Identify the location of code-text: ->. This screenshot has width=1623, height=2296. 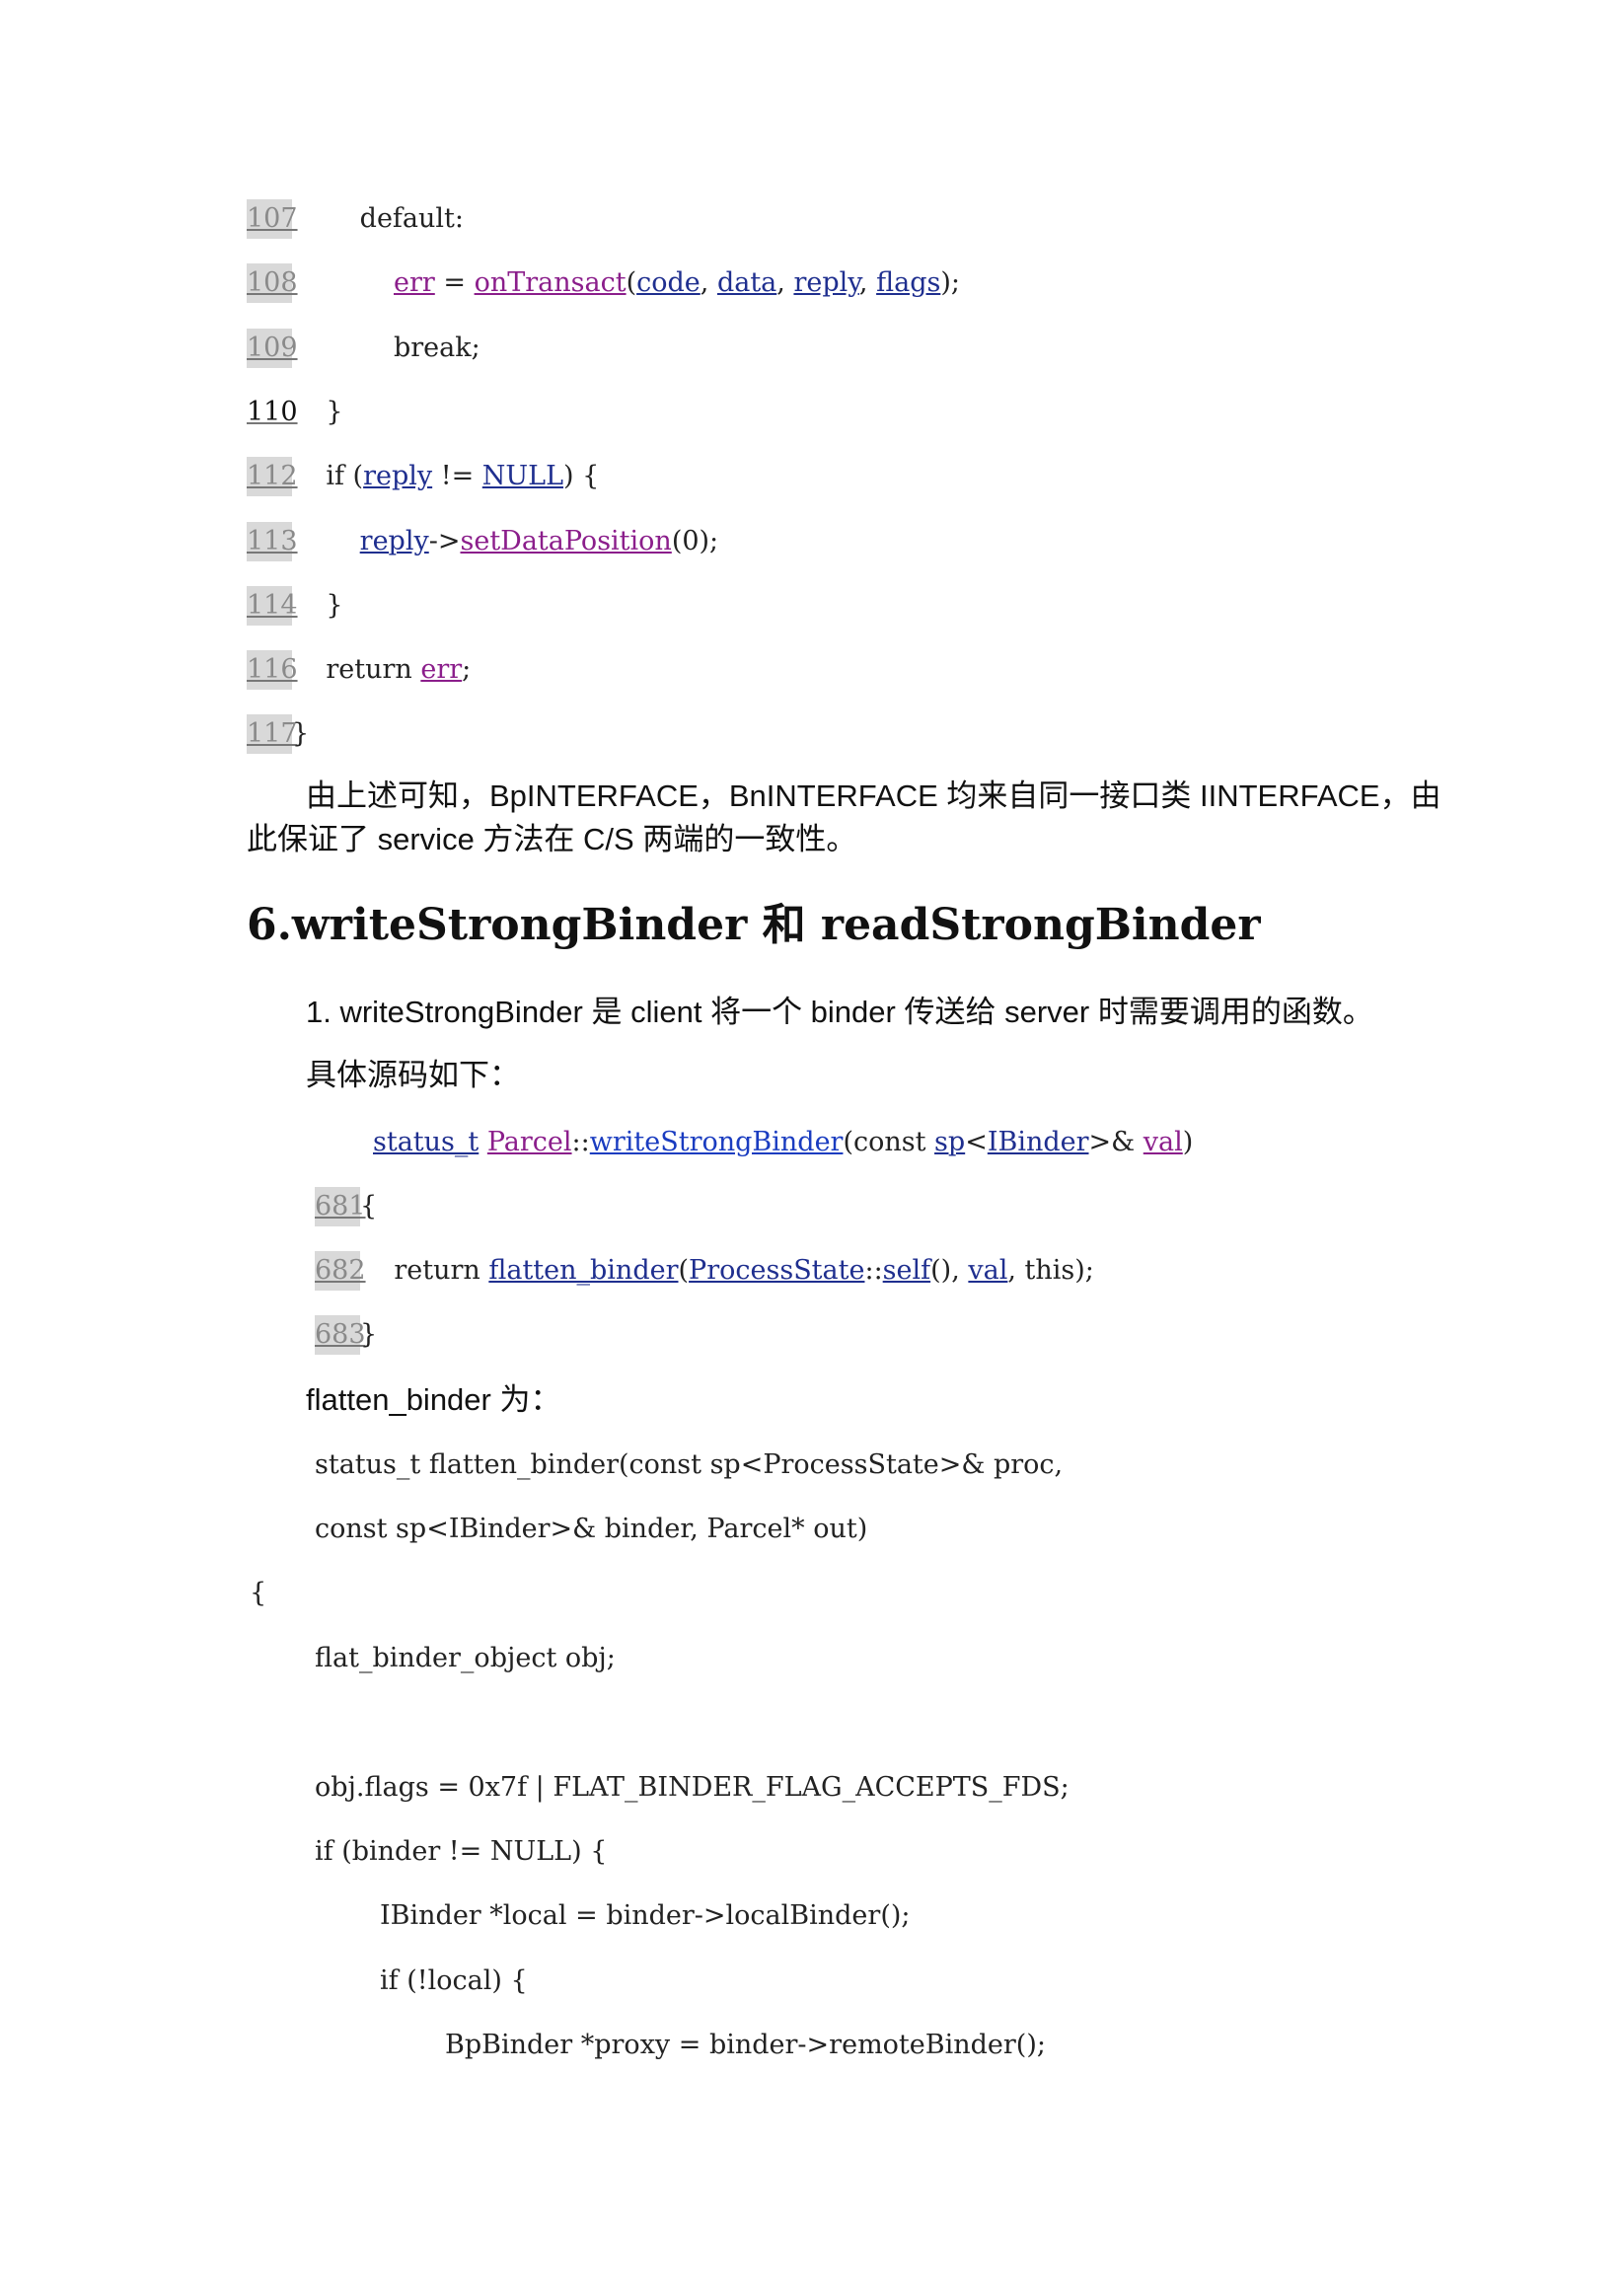
(445, 540).